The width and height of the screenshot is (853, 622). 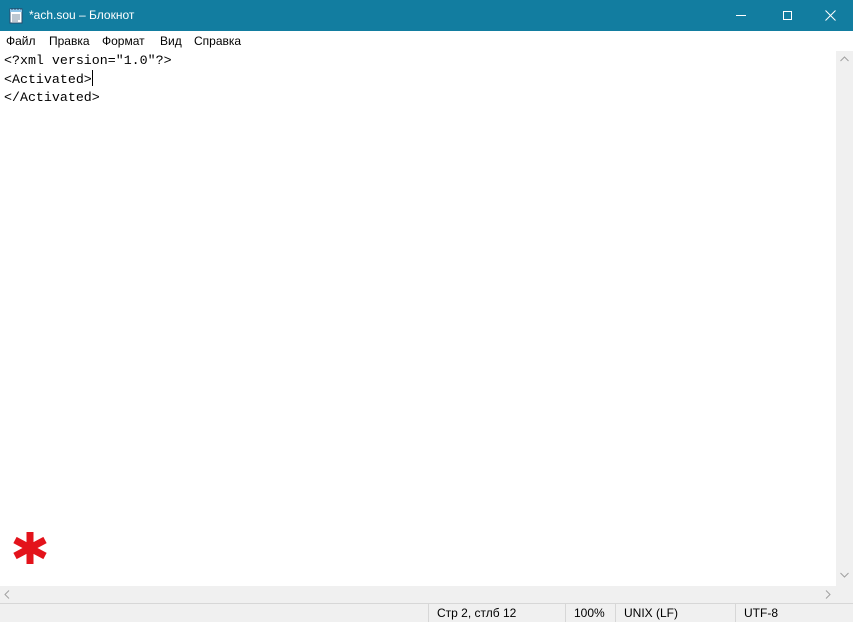 What do you see at coordinates (92, 78) in the screenshot?
I see `text-caret` at bounding box center [92, 78].